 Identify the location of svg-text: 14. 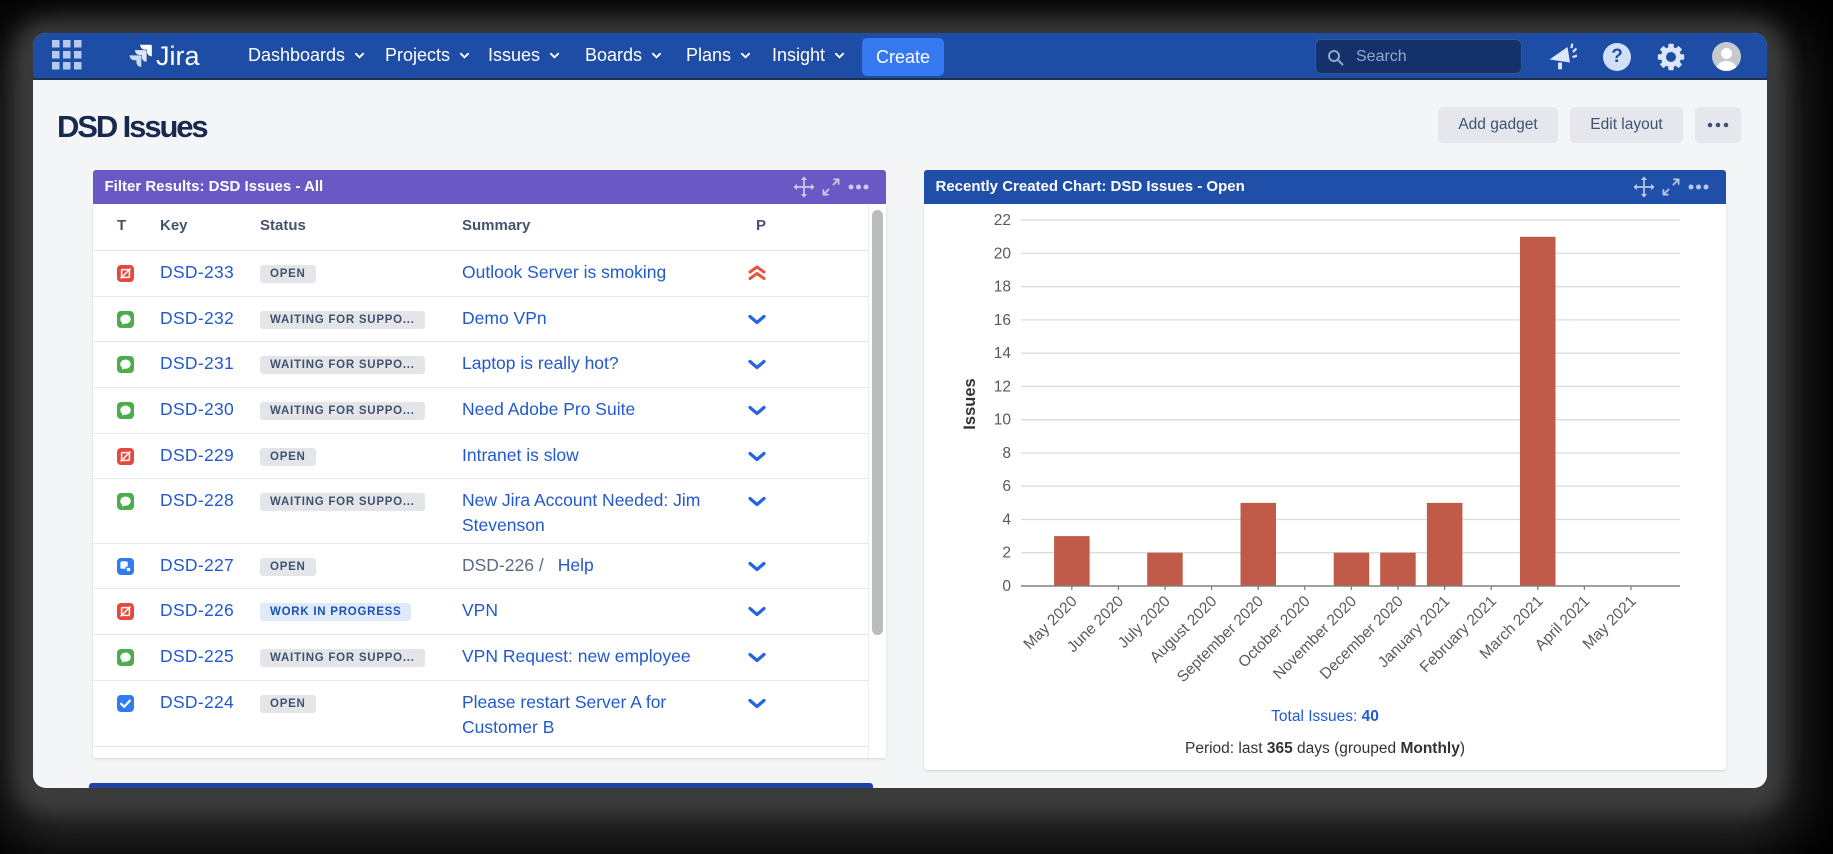
(1003, 353).